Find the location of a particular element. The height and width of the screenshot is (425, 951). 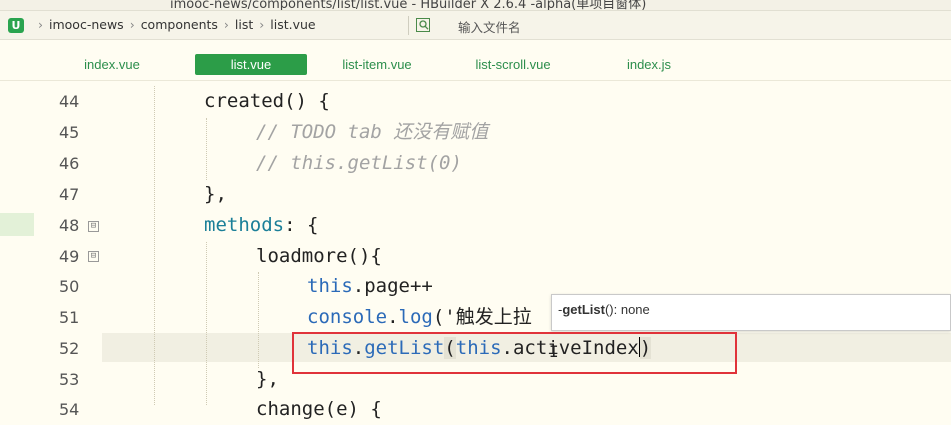

line-number: 54 is located at coordinates (69, 409).